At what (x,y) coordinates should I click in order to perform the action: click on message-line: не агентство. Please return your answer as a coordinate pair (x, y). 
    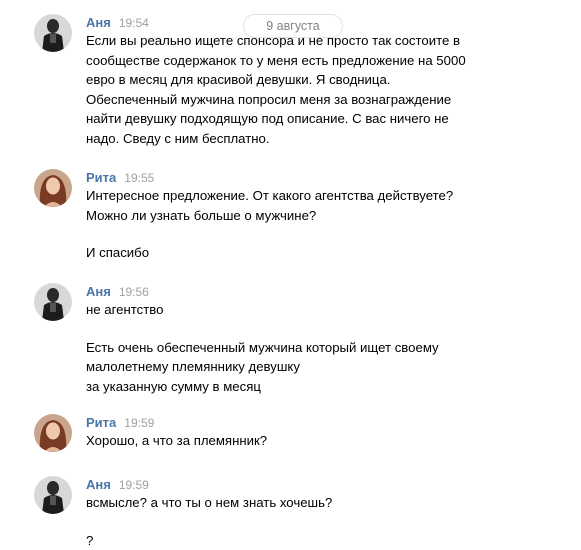
    Looking at the image, I should click on (125, 309).